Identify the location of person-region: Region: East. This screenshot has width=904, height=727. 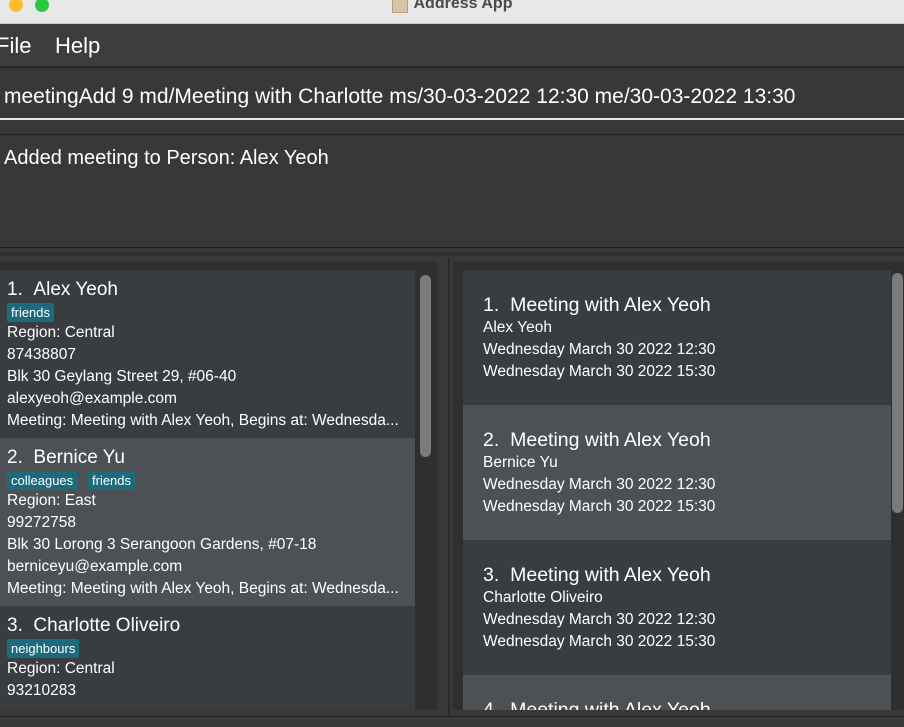
(51, 500).